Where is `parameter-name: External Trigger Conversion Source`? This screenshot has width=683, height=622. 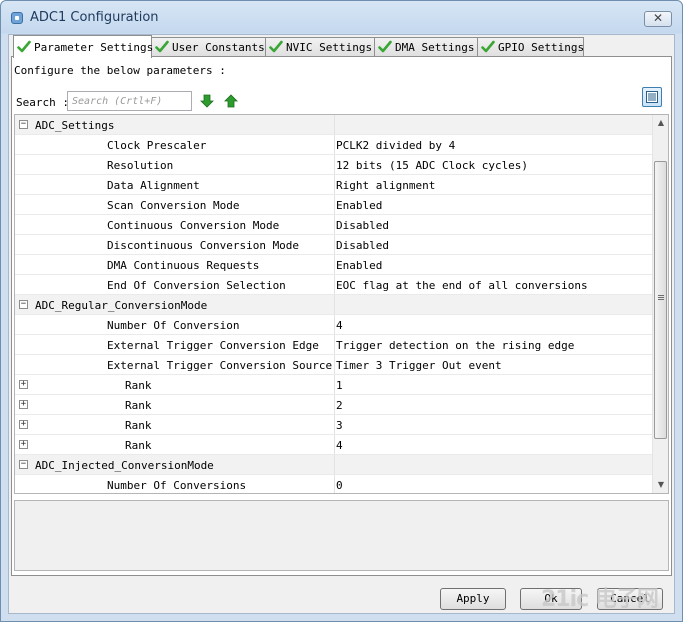
parameter-name: External Trigger Conversion Source is located at coordinates (220, 365).